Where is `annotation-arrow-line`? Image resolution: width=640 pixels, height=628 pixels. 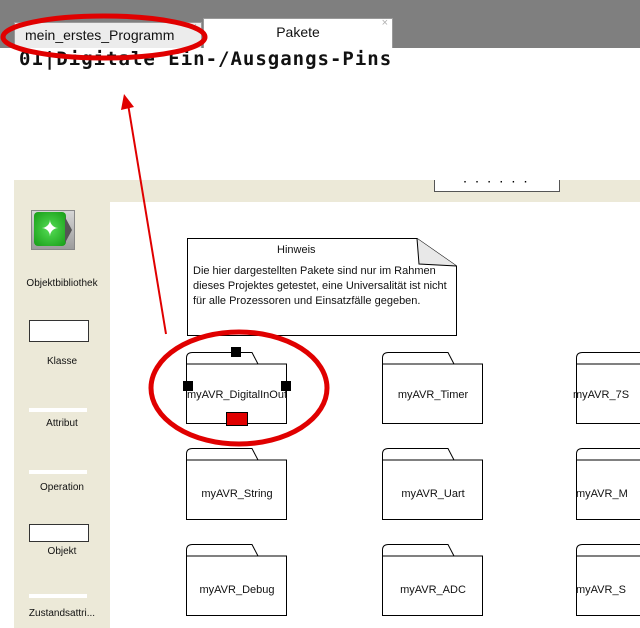
annotation-arrow-line is located at coordinates (147, 219).